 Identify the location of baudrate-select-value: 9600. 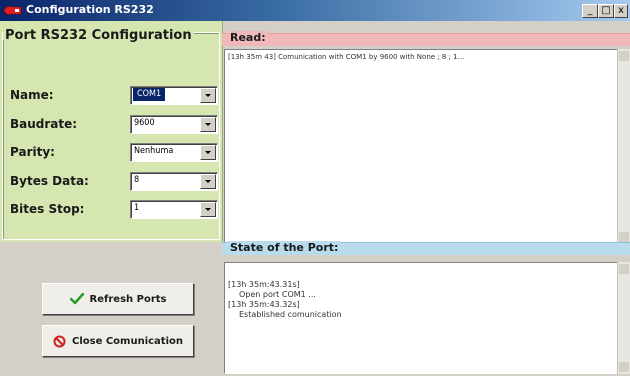
(144, 123).